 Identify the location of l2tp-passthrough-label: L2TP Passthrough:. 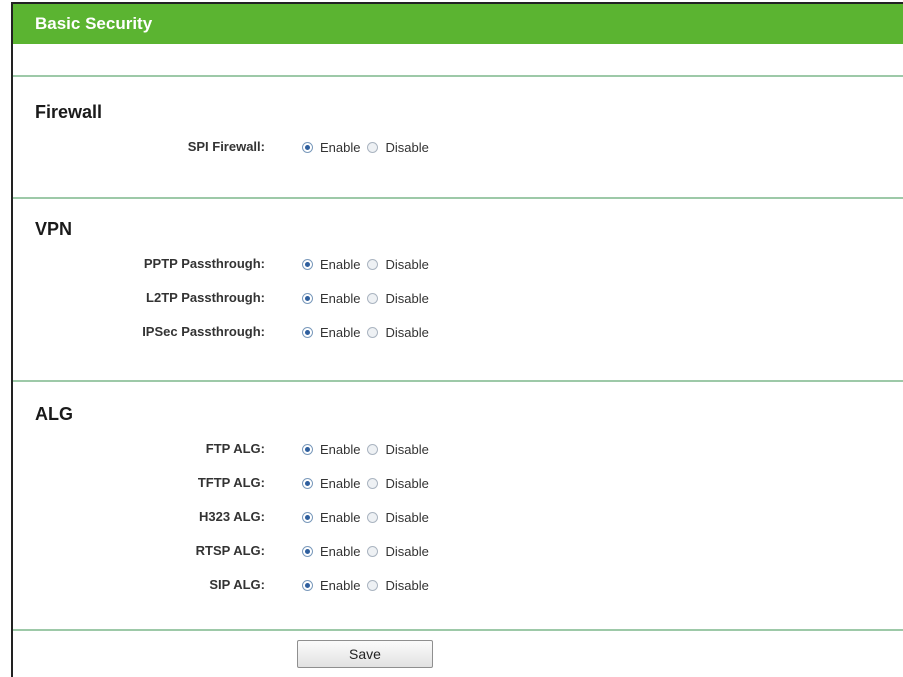
(205, 297).